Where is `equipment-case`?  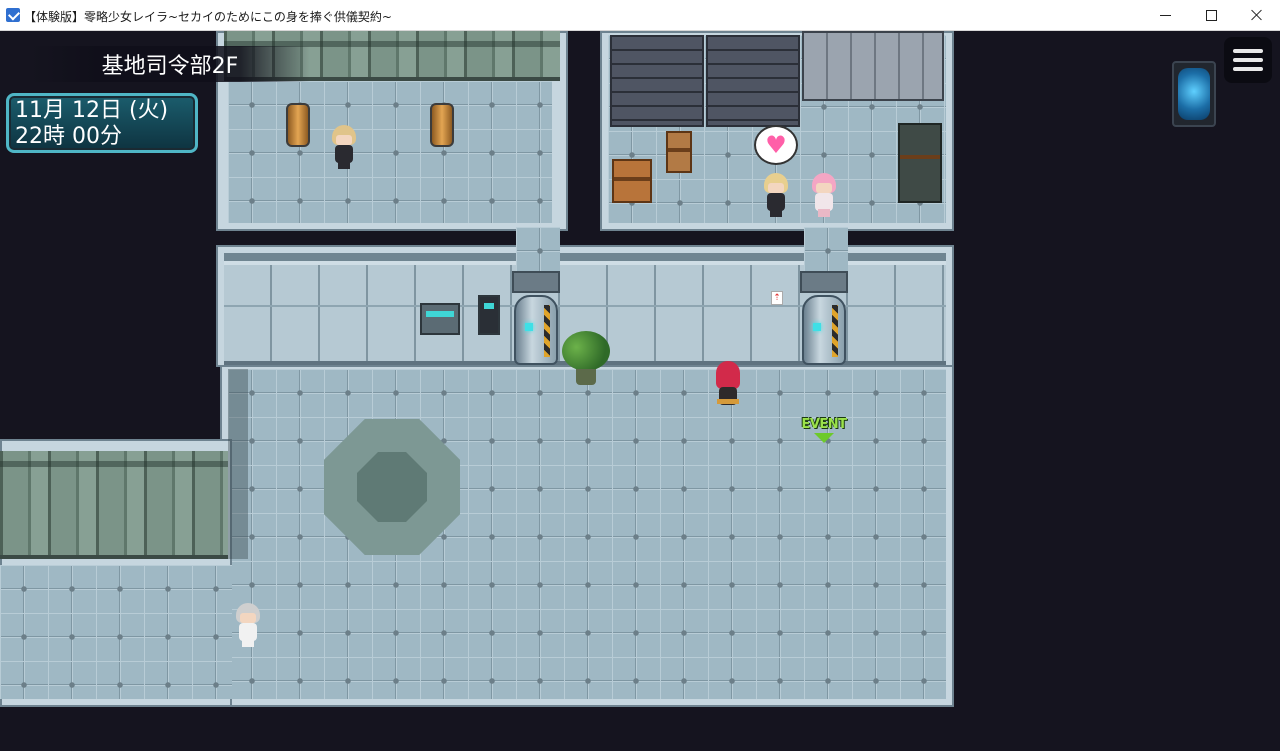 equipment-case is located at coordinates (920, 163).